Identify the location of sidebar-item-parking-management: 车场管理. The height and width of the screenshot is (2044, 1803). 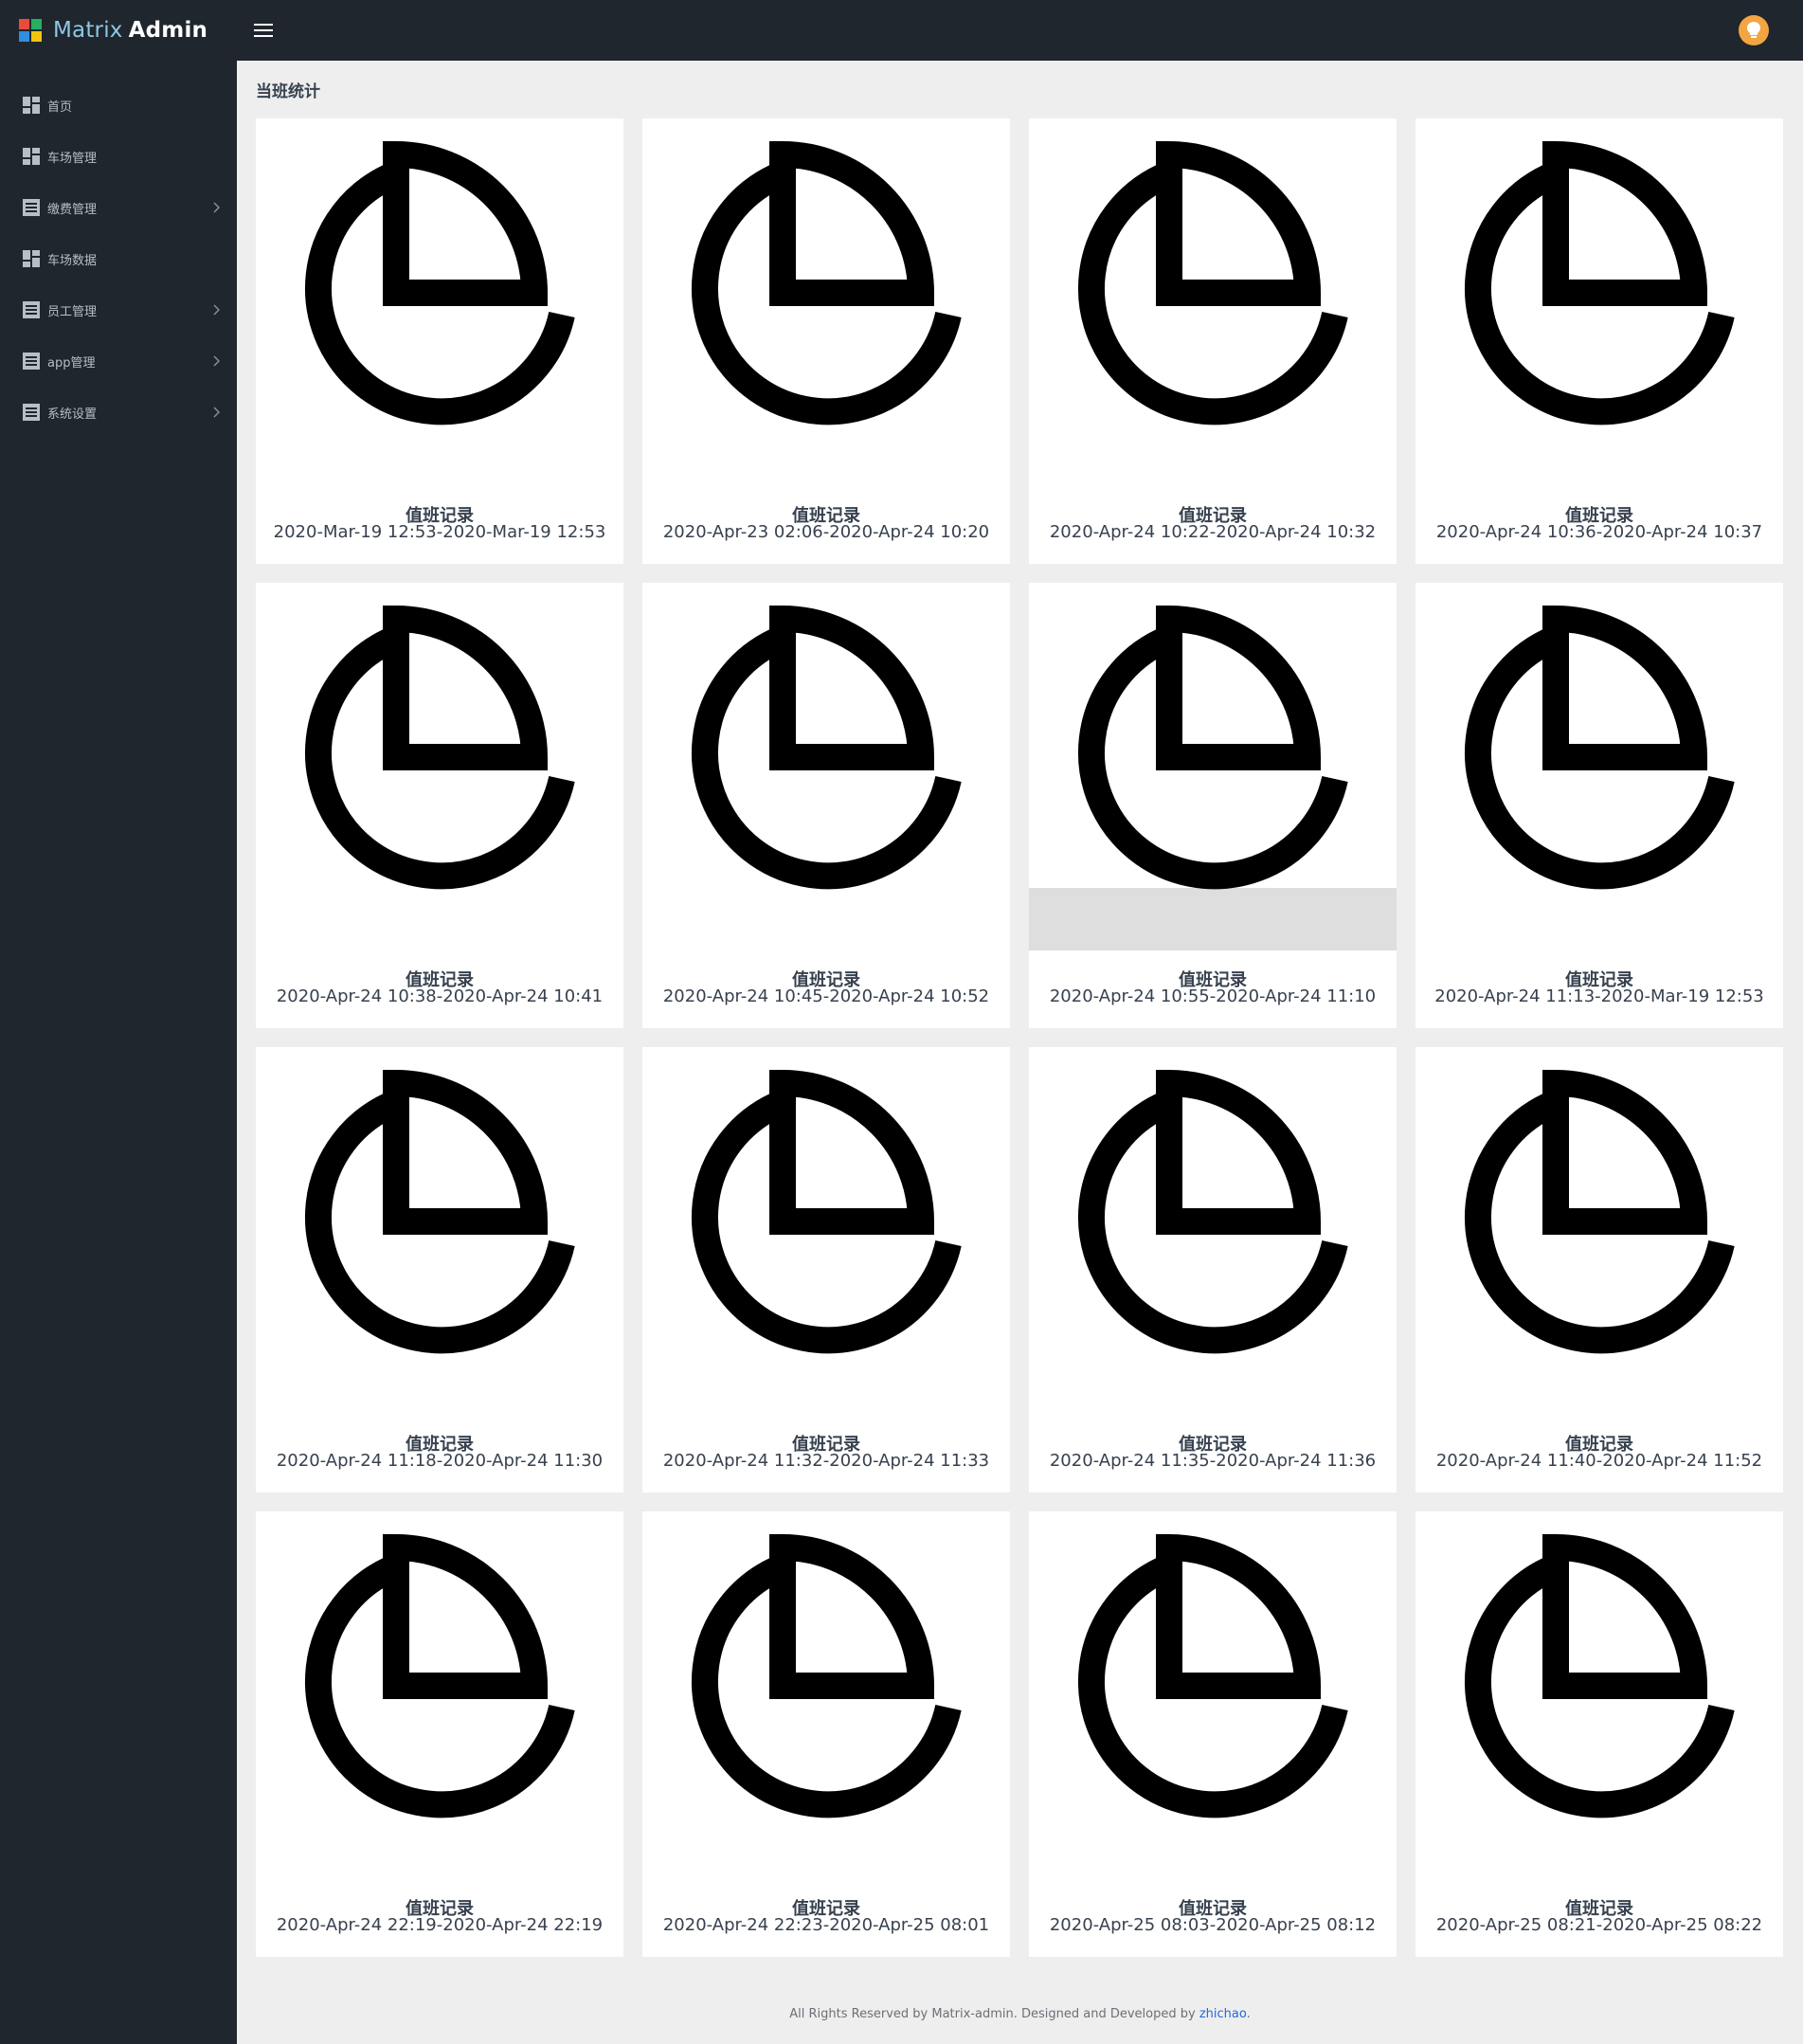
(118, 156).